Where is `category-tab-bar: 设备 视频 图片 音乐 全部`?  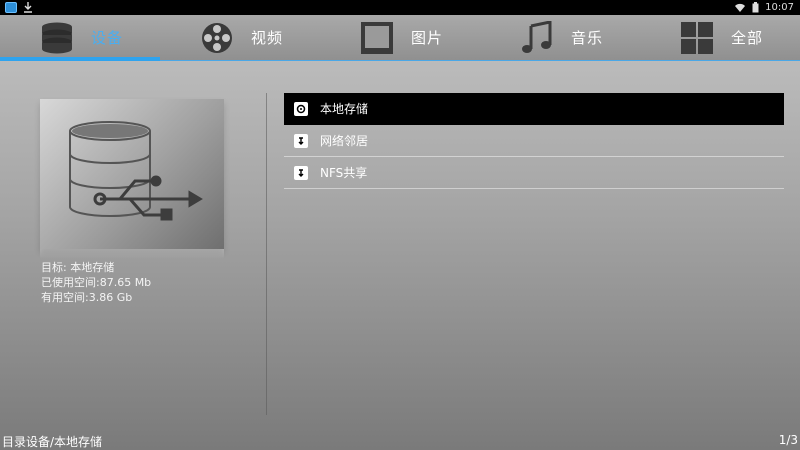
category-tab-bar: 设备 视频 图片 音乐 全部 is located at coordinates (400, 38).